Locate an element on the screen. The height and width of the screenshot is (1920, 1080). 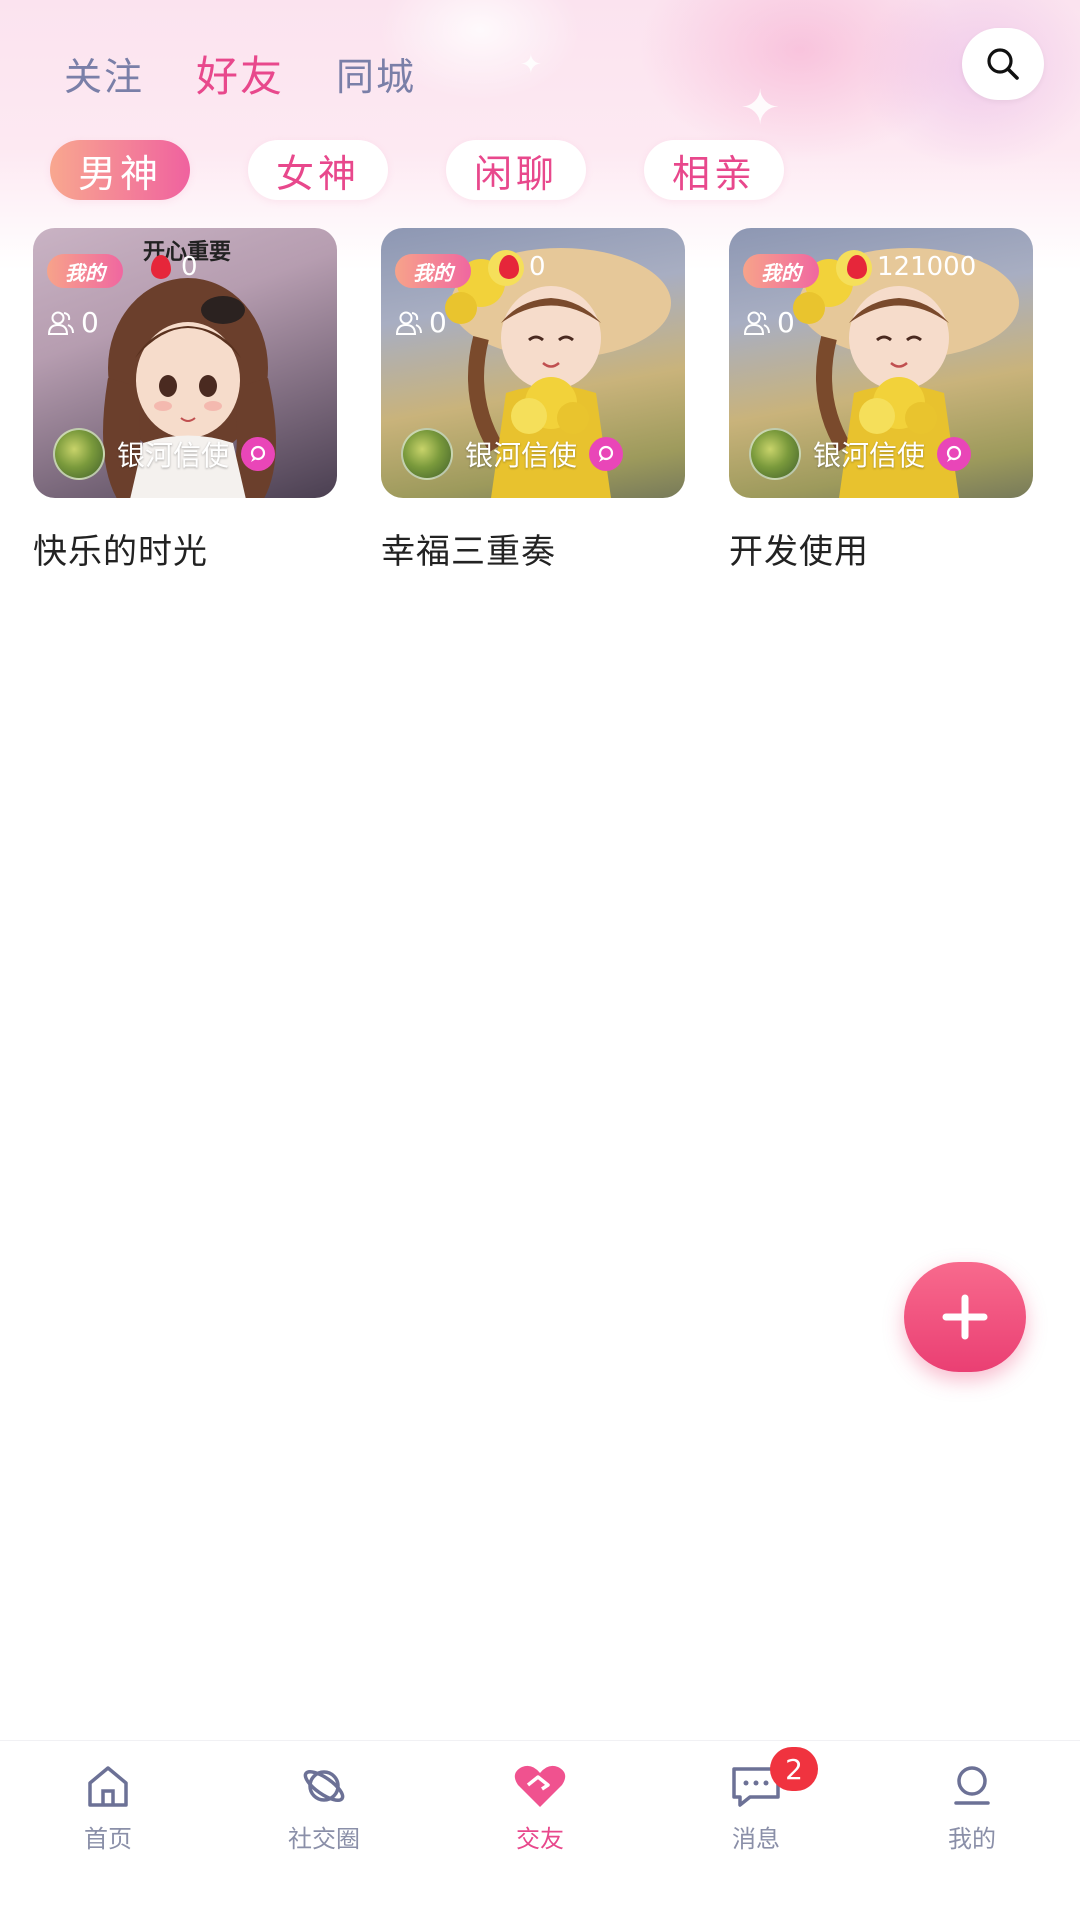
unread-badge: 2 is located at coordinates (794, 1769).